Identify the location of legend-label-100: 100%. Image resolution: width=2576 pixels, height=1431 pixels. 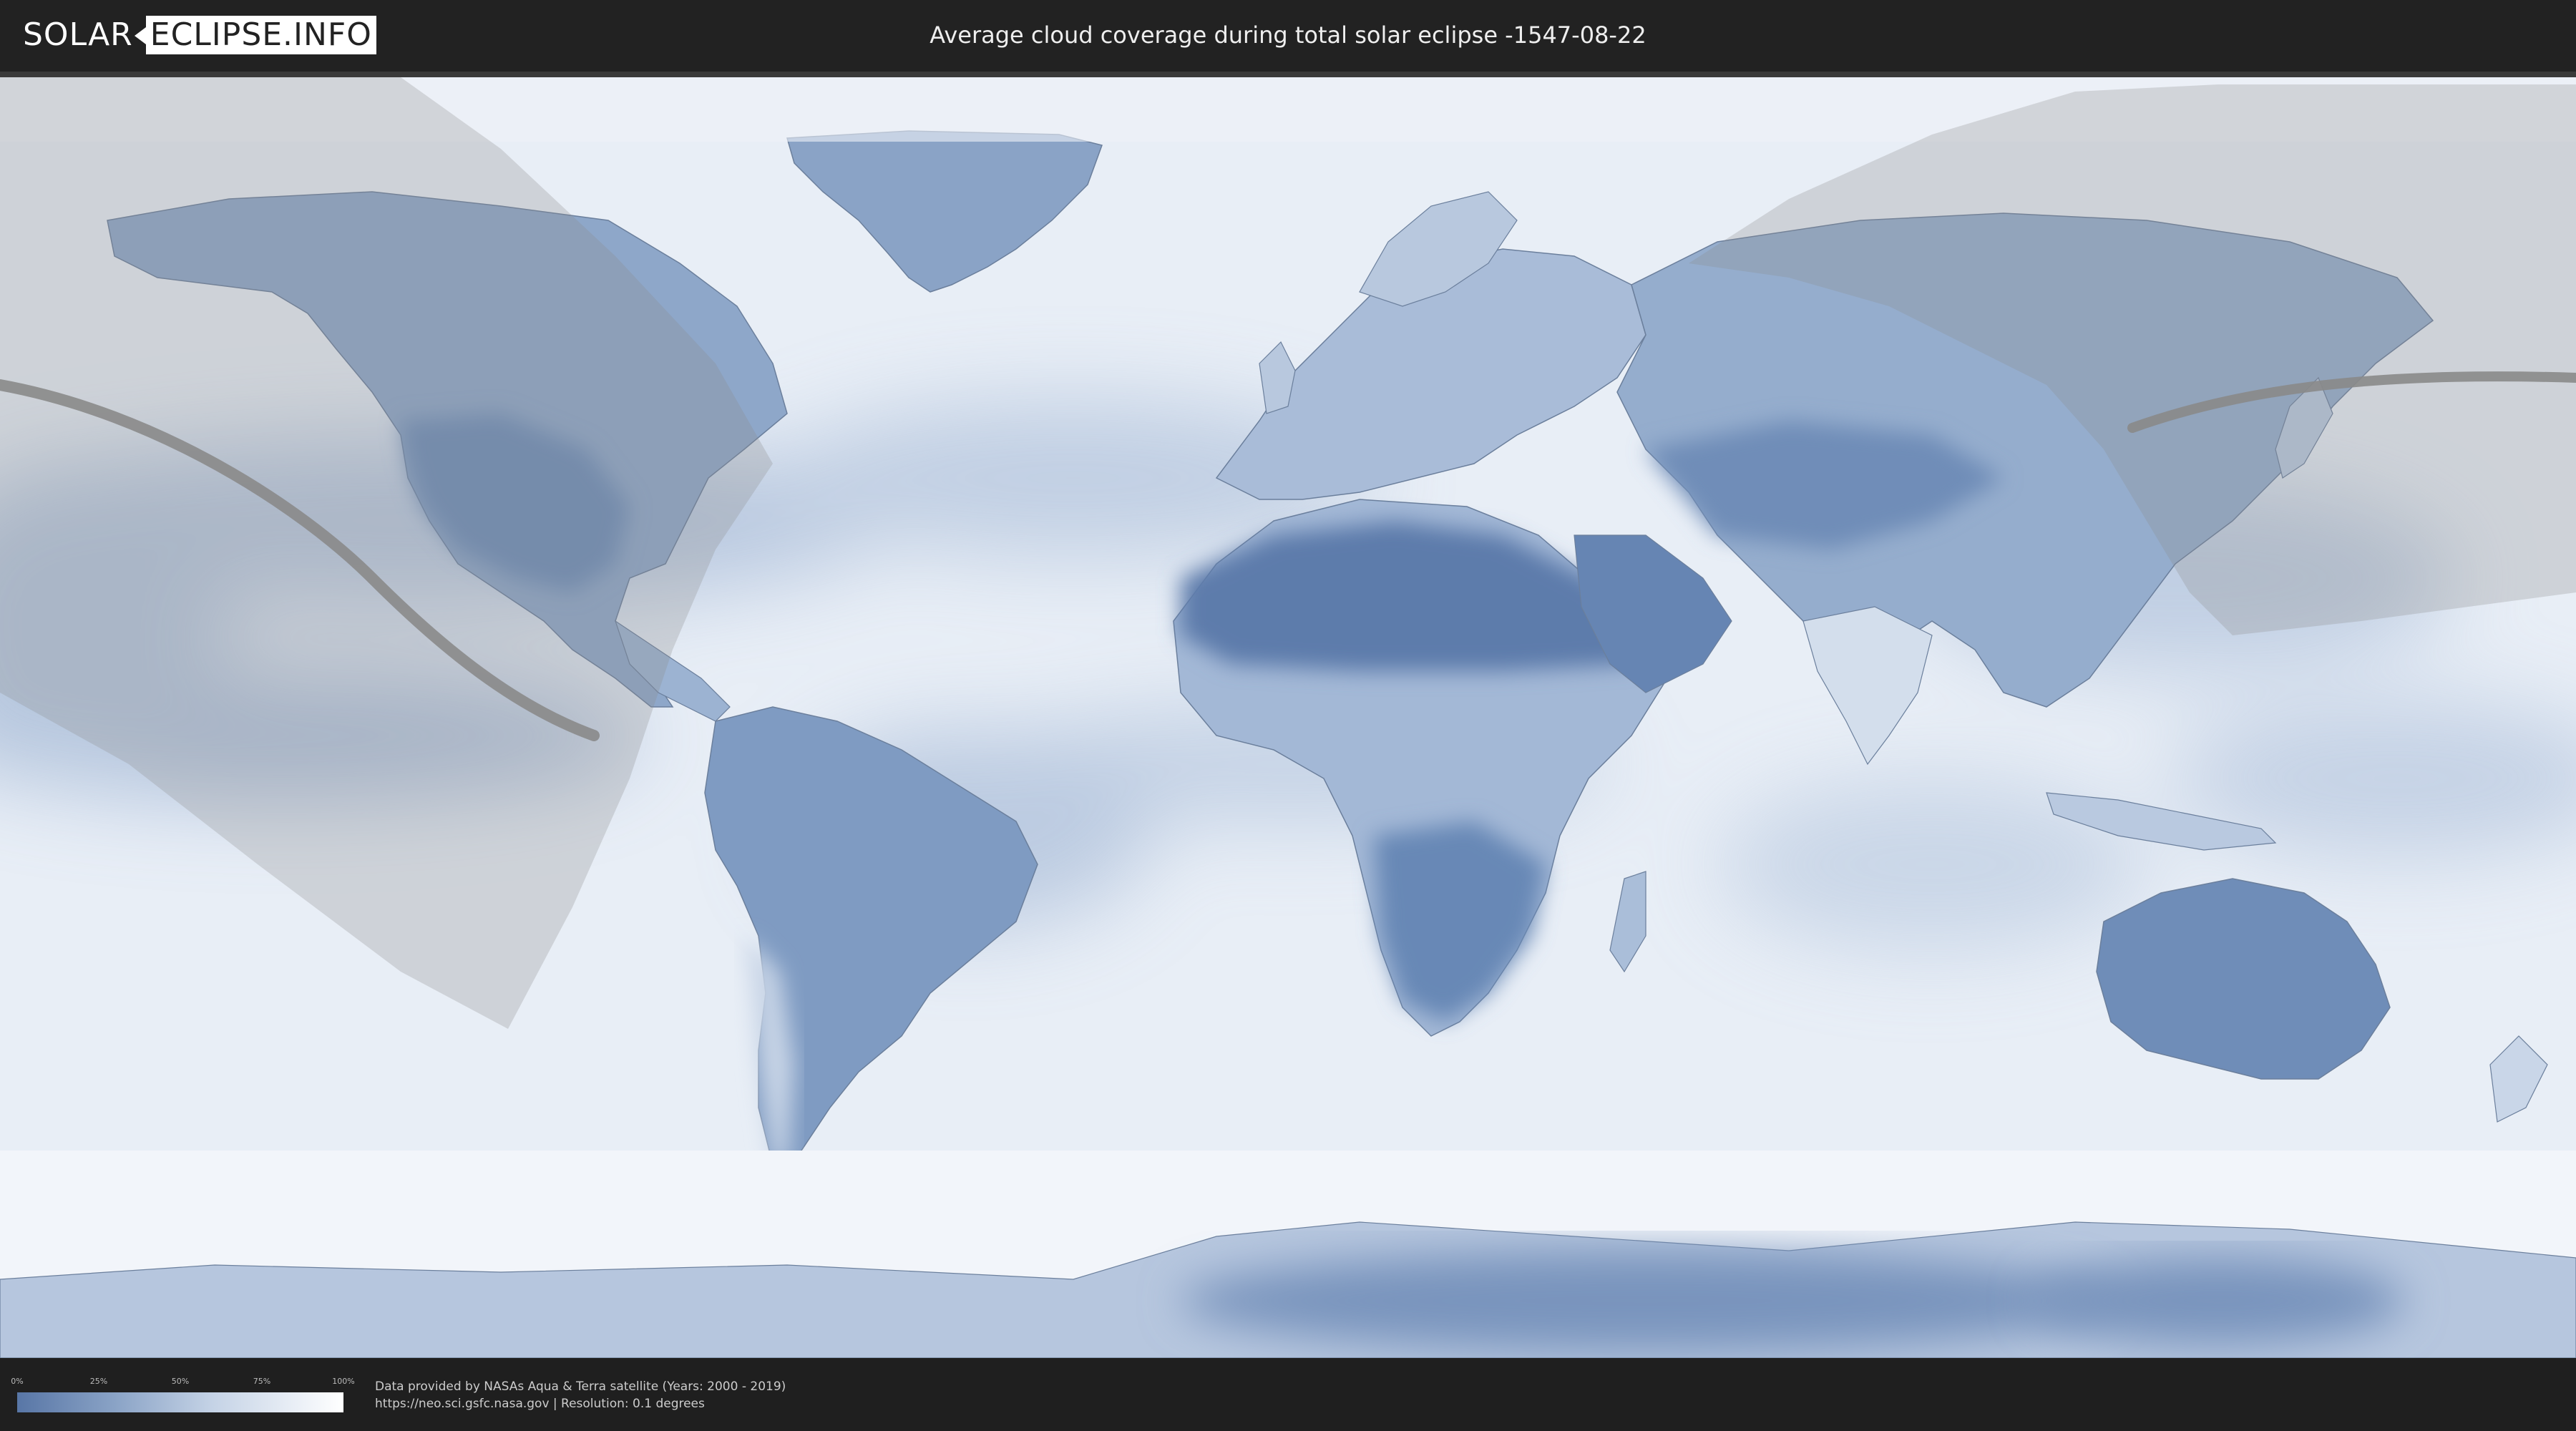
(343, 1382).